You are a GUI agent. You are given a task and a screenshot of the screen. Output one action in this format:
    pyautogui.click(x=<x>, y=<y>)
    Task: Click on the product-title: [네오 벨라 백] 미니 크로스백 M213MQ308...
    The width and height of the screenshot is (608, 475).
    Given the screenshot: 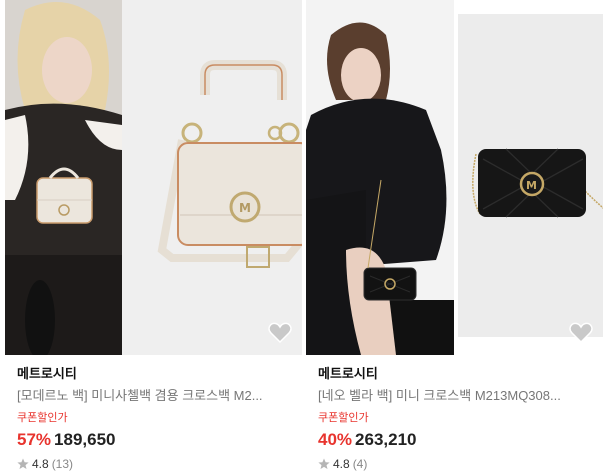 What is the action you would take?
    pyautogui.click(x=456, y=396)
    